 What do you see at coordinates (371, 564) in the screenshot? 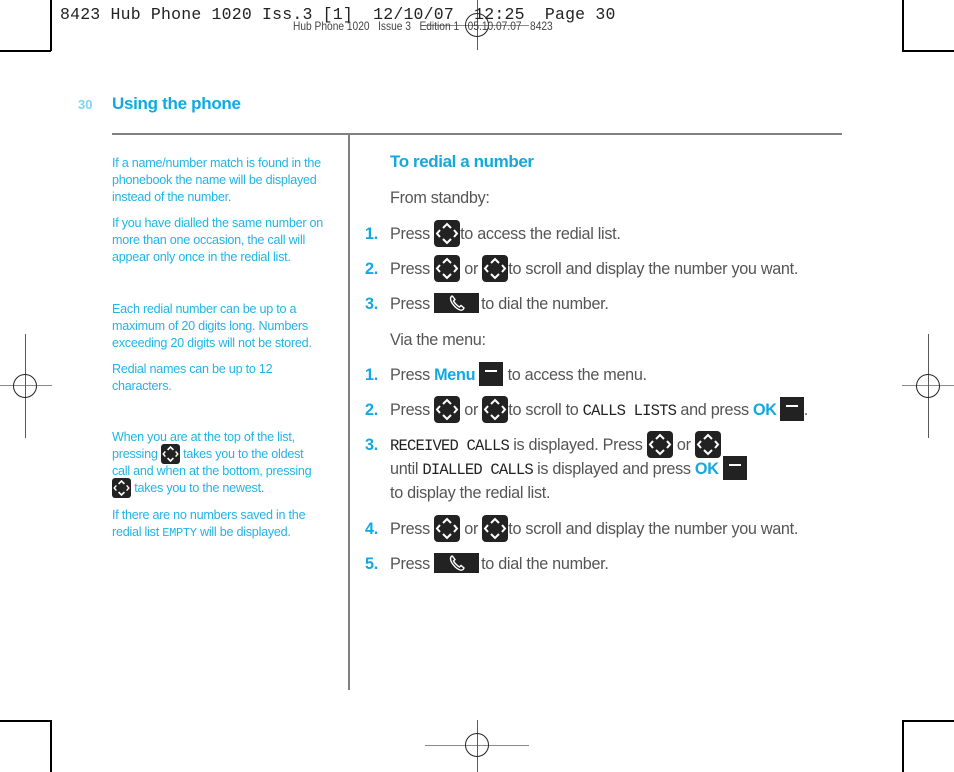
I see `step-number: 5.` at bounding box center [371, 564].